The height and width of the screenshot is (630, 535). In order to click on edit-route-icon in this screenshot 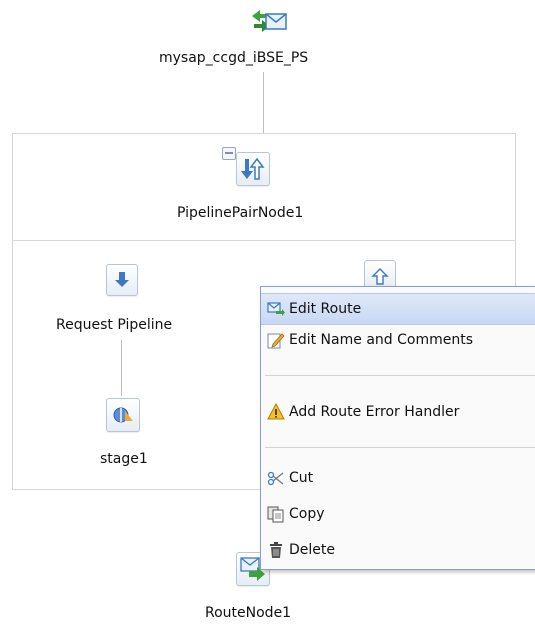, I will do `click(276, 309)`.